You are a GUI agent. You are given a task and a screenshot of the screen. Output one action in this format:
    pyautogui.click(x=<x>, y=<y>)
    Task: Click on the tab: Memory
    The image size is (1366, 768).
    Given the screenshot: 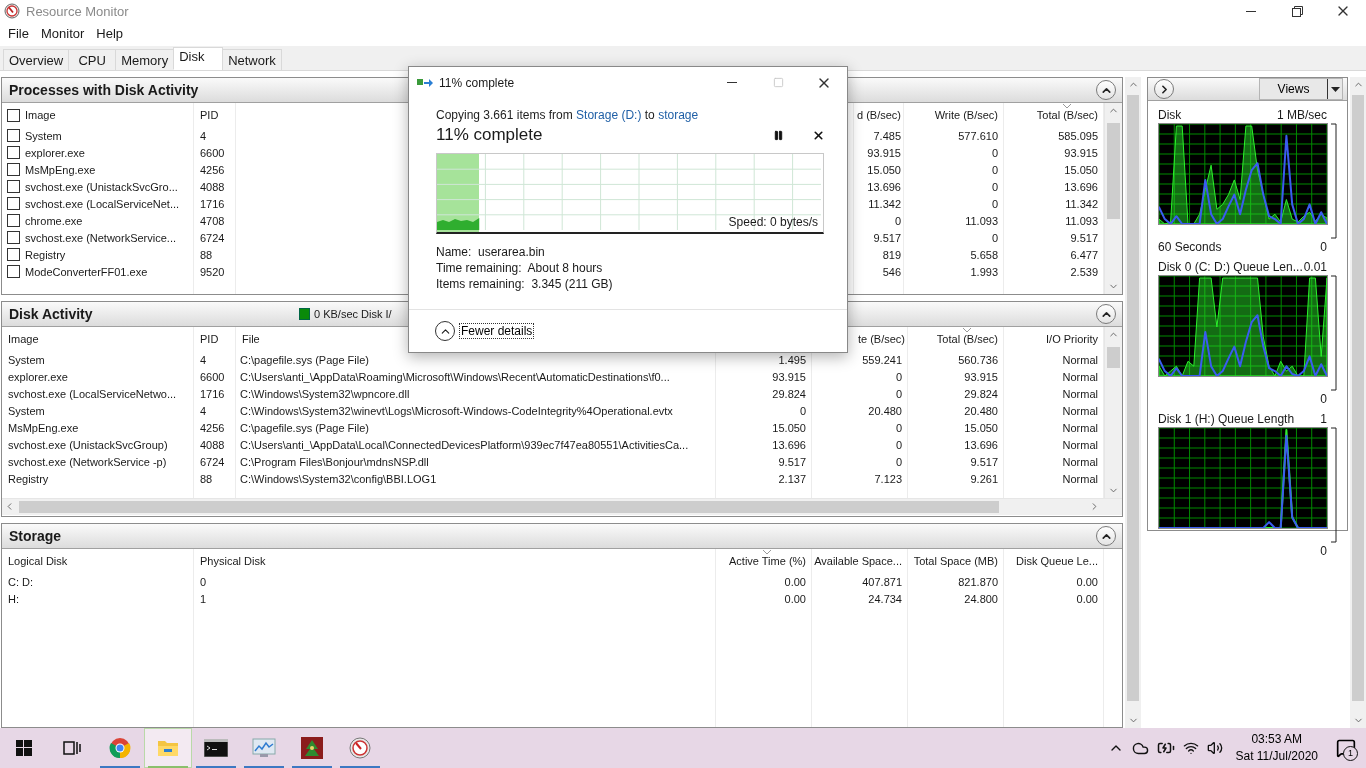 What is the action you would take?
    pyautogui.click(x=145, y=59)
    